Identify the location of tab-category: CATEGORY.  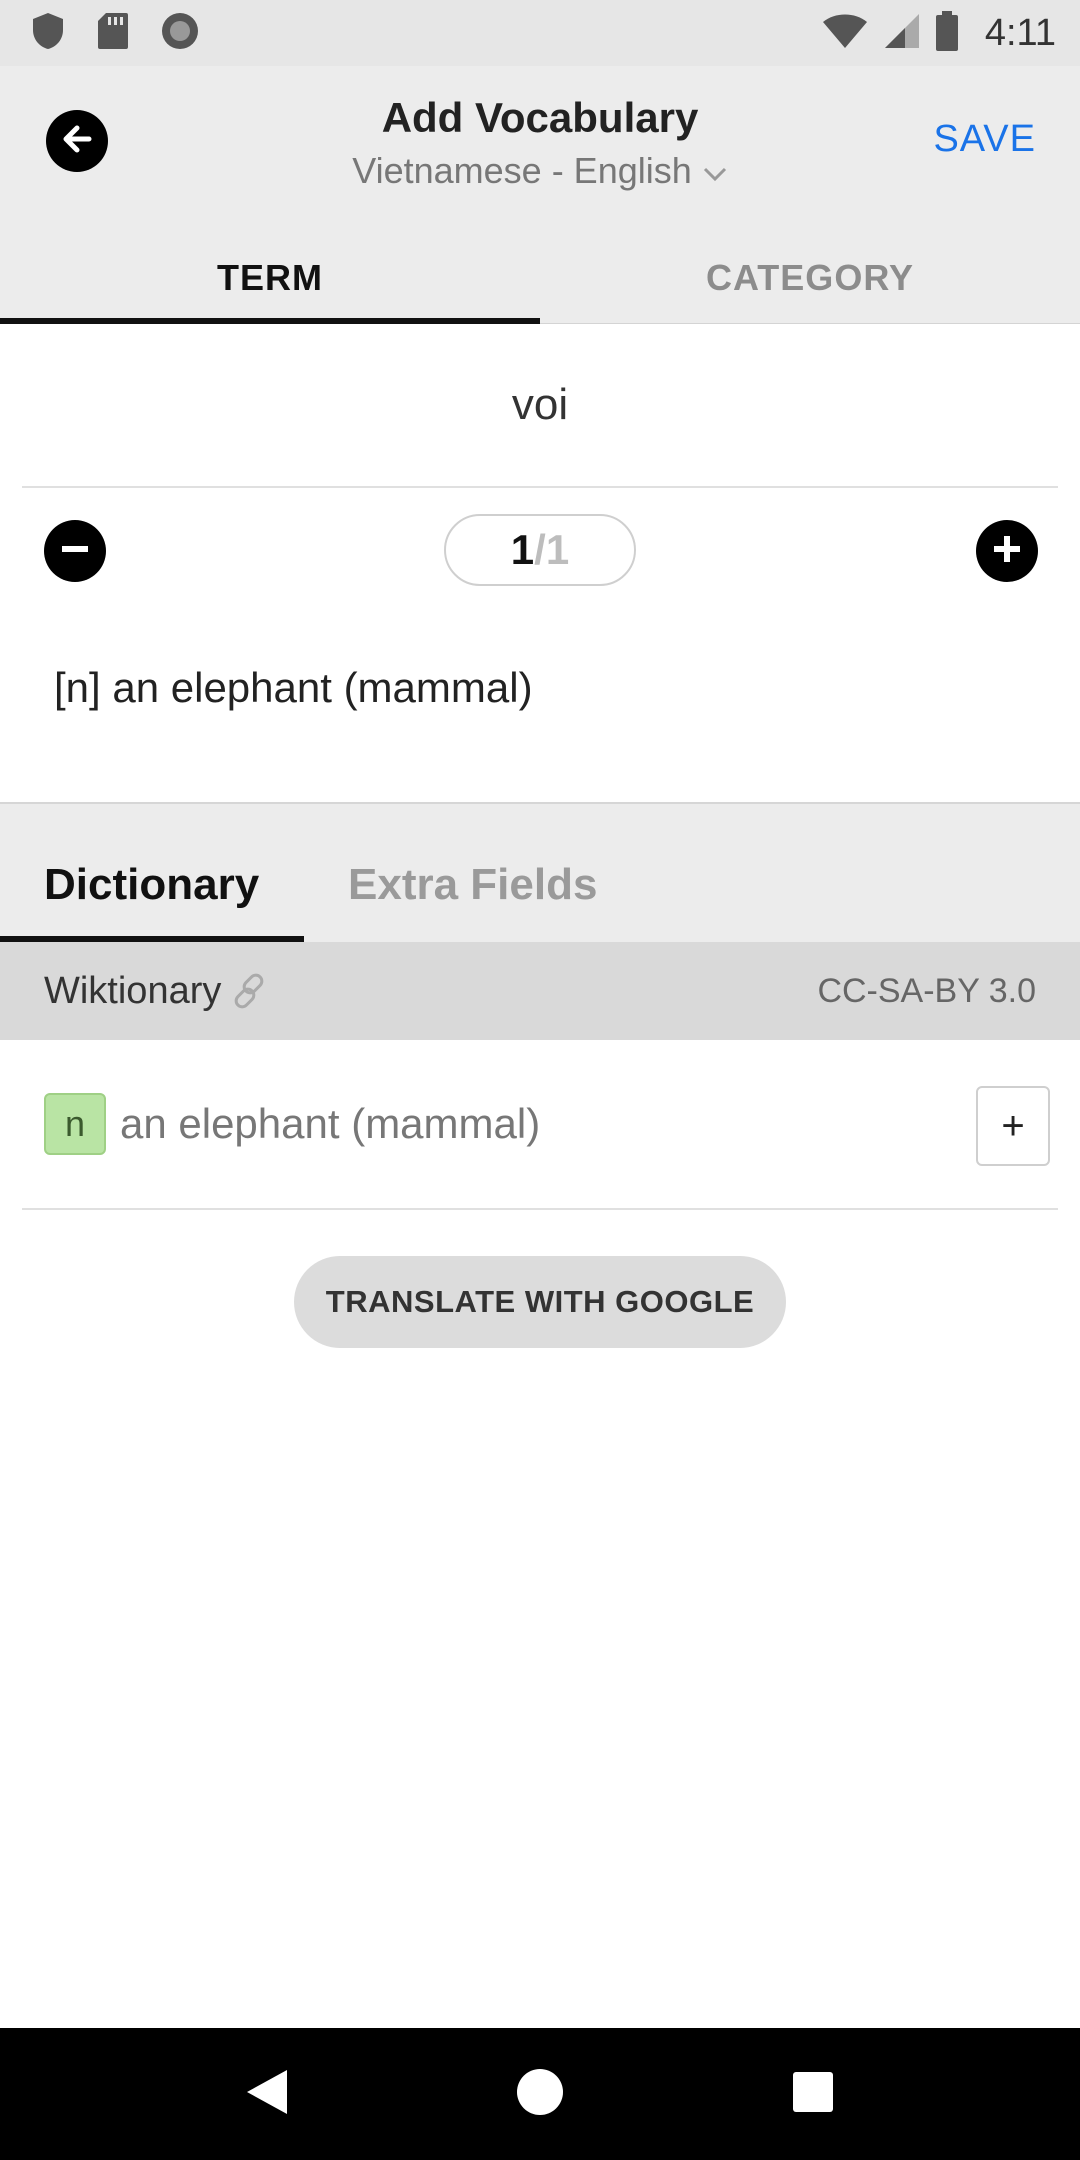
(810, 277).